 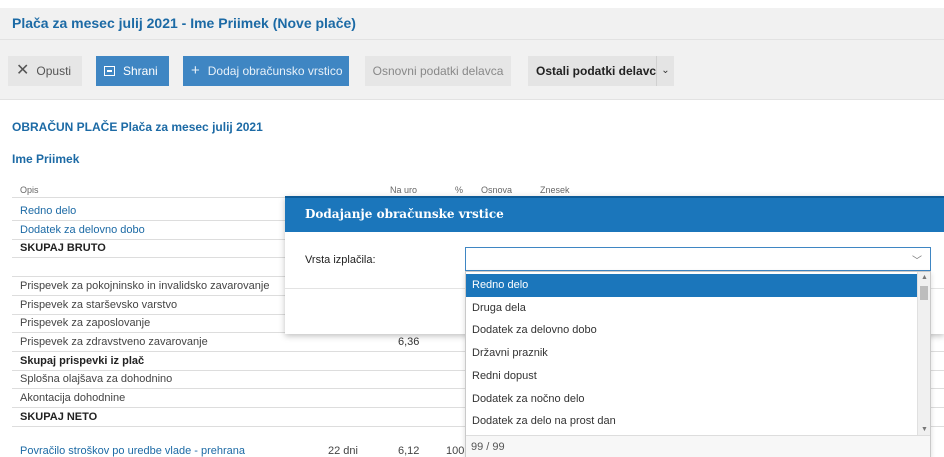 I want to click on other-employee-data-button: Ostali podatki delavca, so click(x=595, y=71).